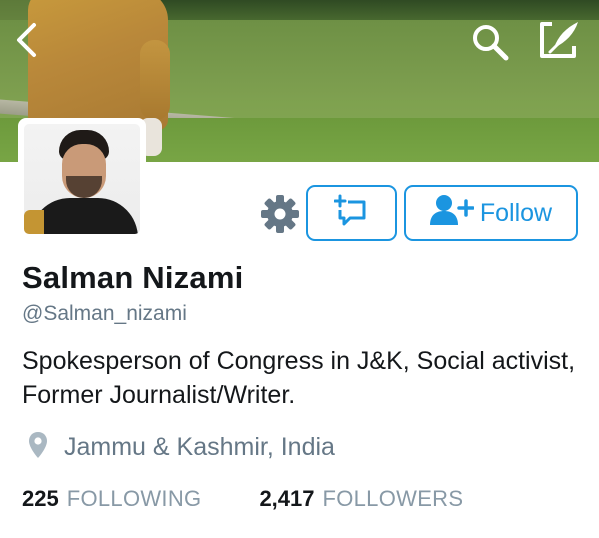 This screenshot has height=538, width=599. What do you see at coordinates (134, 498) in the screenshot?
I see `following-label: FOLLOWING` at bounding box center [134, 498].